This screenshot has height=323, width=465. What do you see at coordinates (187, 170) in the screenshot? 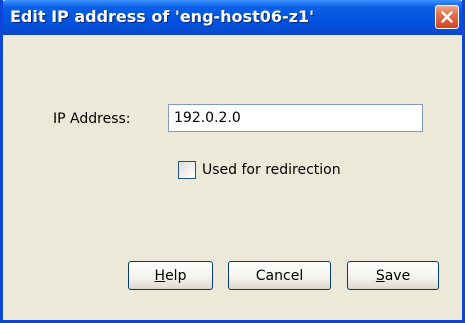
I see `redirection-checkbox` at bounding box center [187, 170].